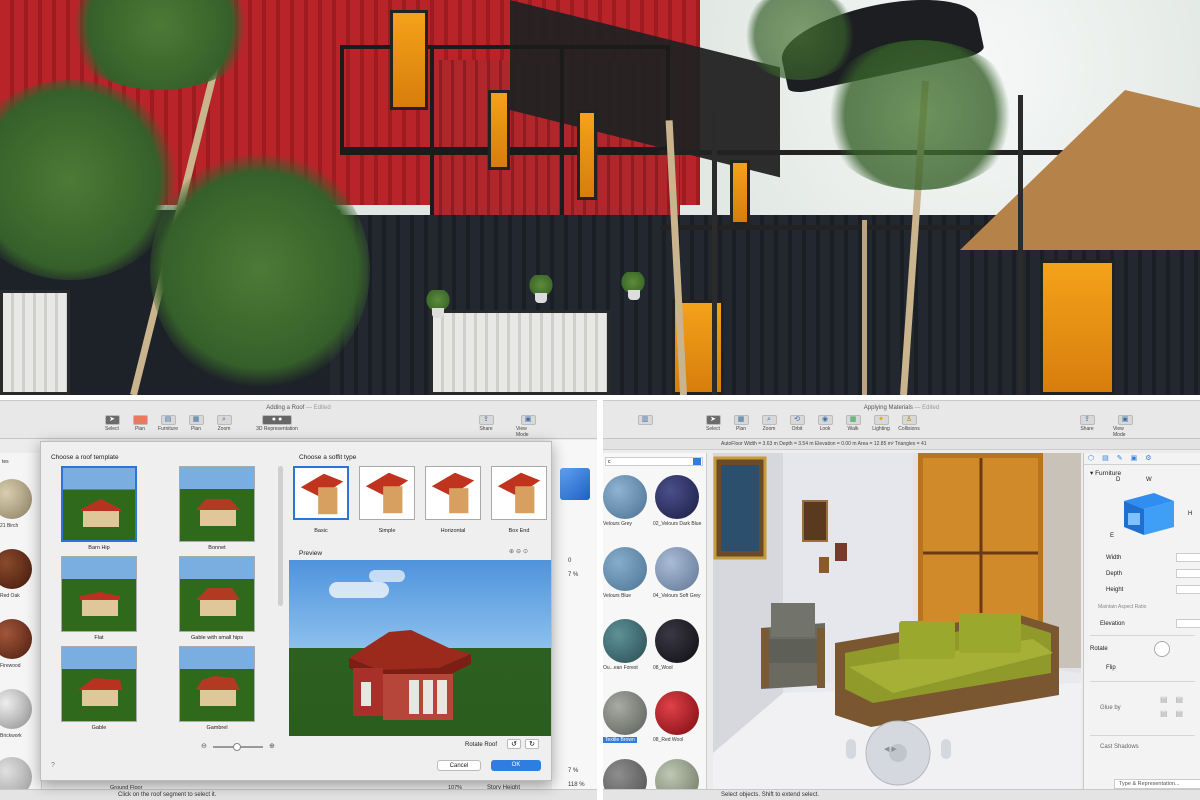 The width and height of the screenshot is (1200, 800). Describe the element at coordinates (420, 648) in the screenshot. I see `roof-preview-3d` at that location.